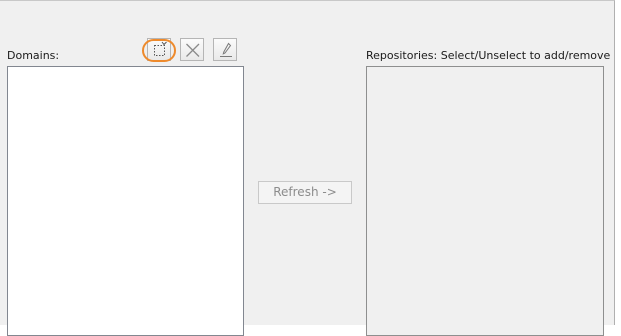  I want to click on edit-domain-button, so click(225, 49).